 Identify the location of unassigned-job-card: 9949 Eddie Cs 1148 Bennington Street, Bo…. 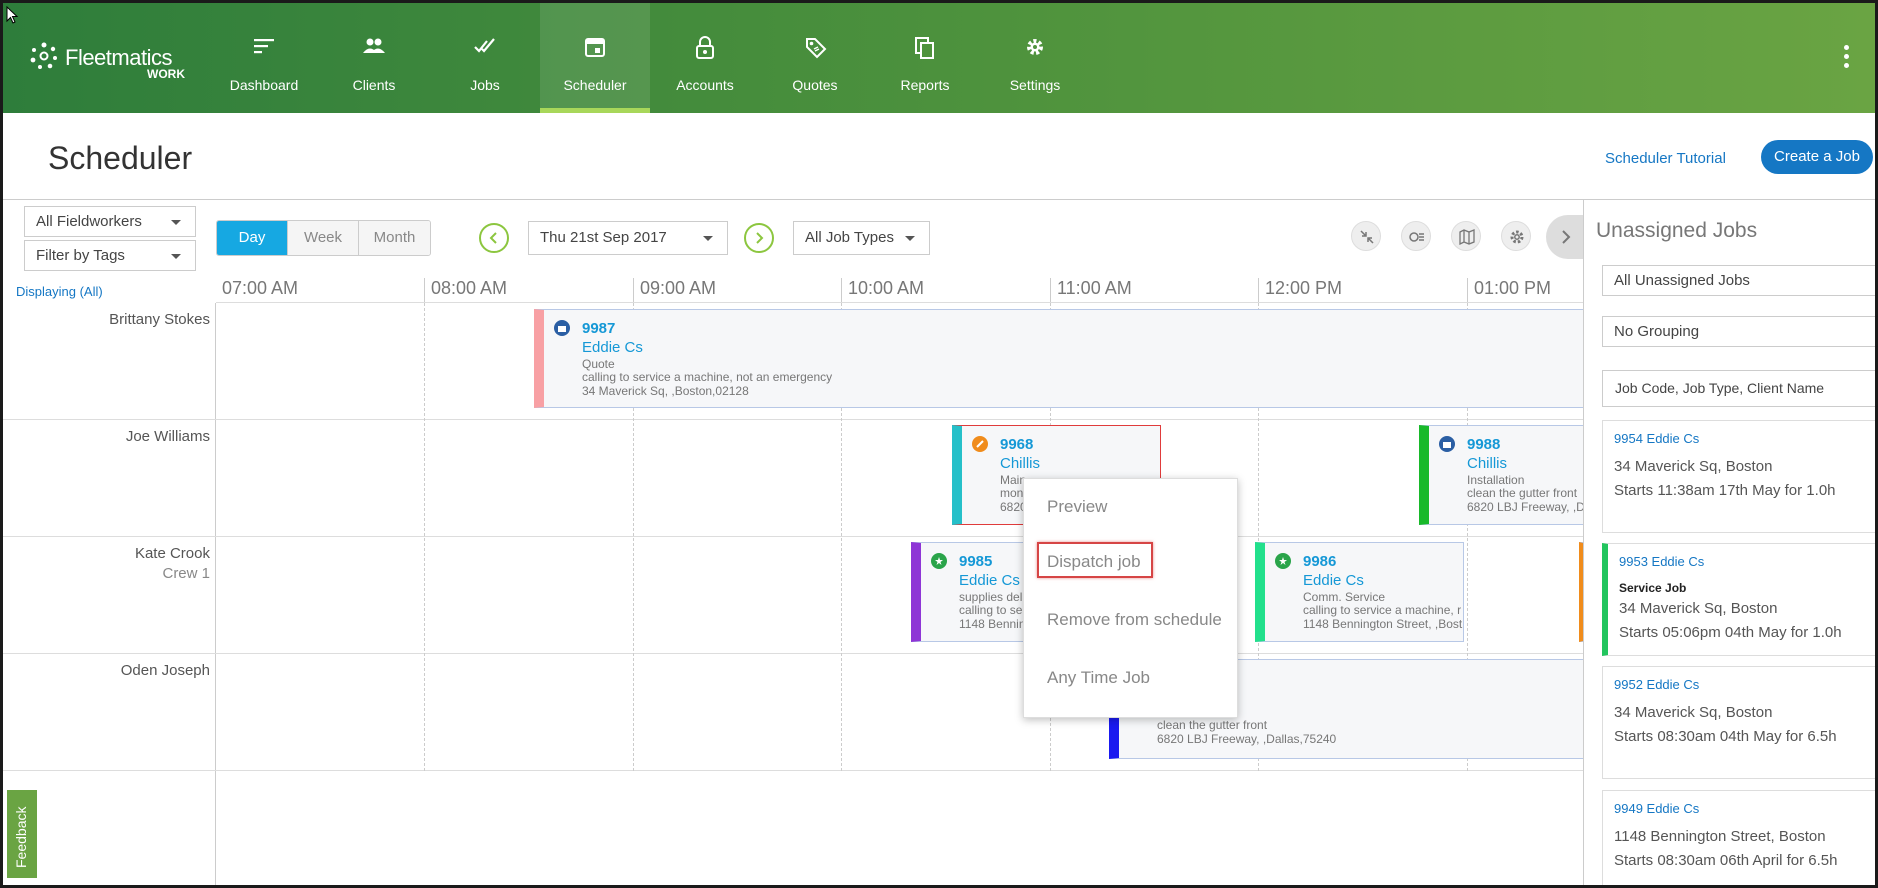
(1738, 837).